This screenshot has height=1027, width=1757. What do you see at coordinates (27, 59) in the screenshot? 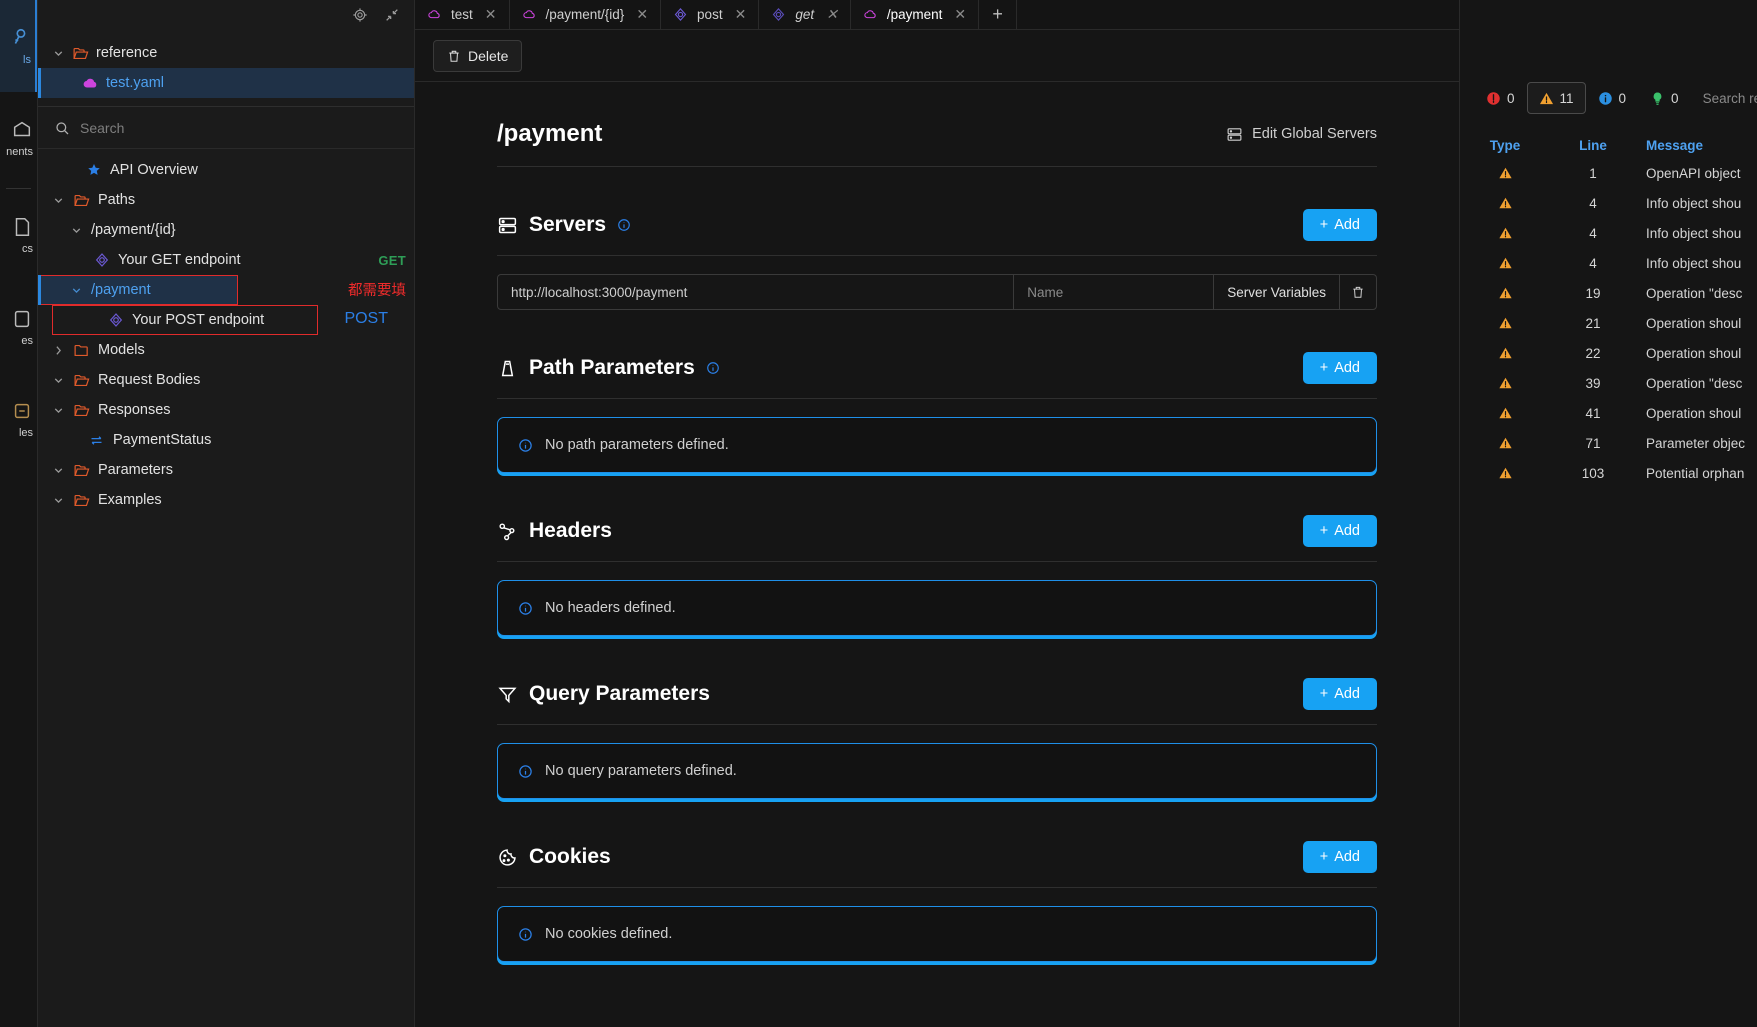
I see `rail-item-label: ls` at bounding box center [27, 59].